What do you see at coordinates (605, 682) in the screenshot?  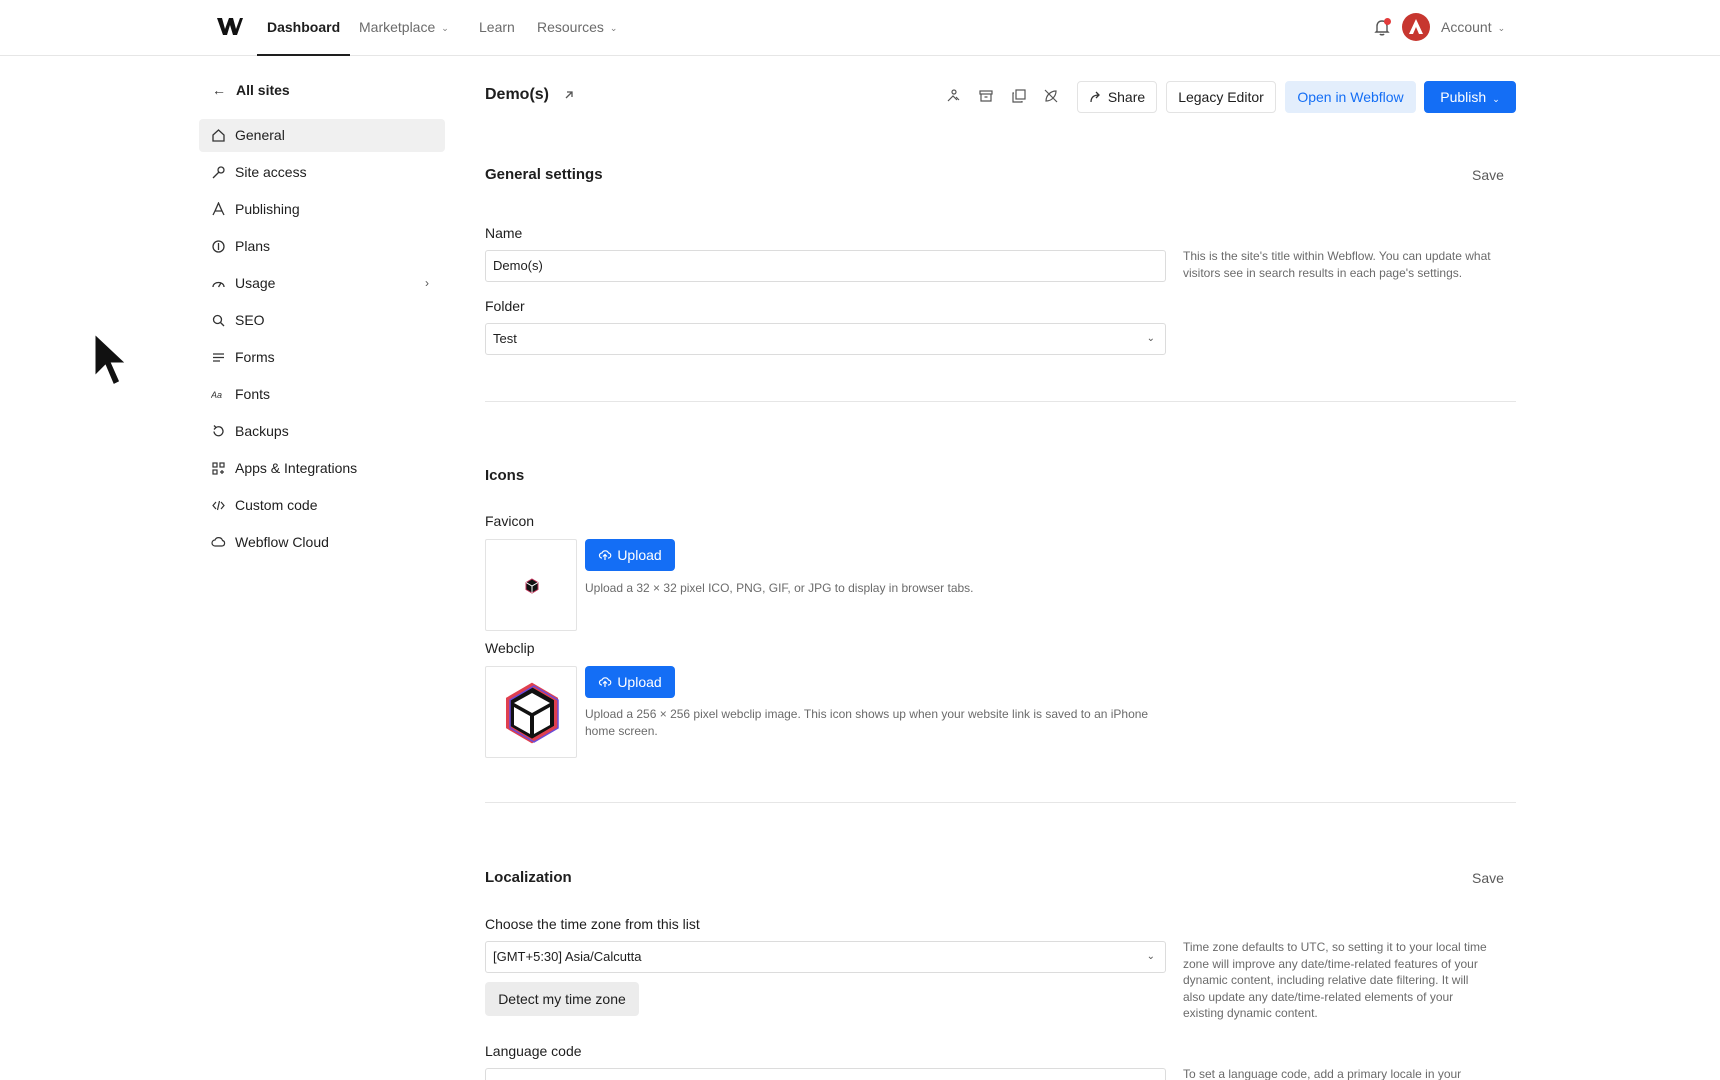 I see `upload-cloud-icon` at bounding box center [605, 682].